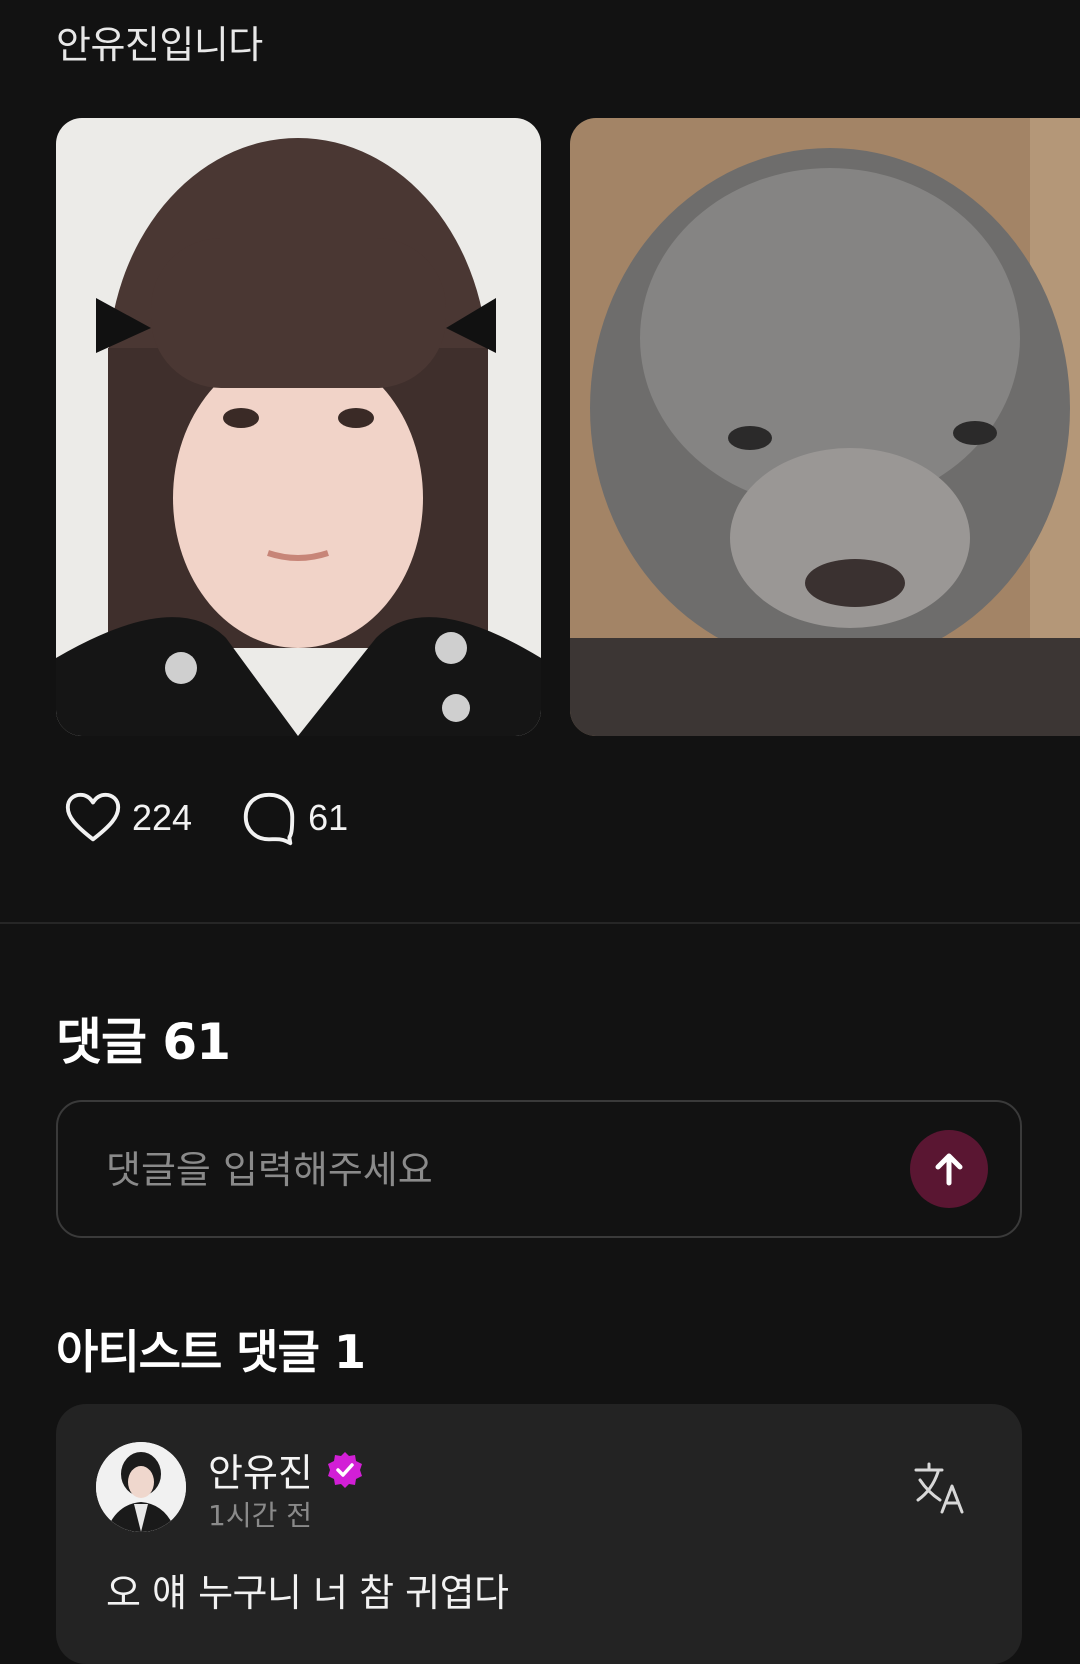 The height and width of the screenshot is (1664, 1080). Describe the element at coordinates (260, 1473) in the screenshot. I see `author-name-text: 안유진` at that location.